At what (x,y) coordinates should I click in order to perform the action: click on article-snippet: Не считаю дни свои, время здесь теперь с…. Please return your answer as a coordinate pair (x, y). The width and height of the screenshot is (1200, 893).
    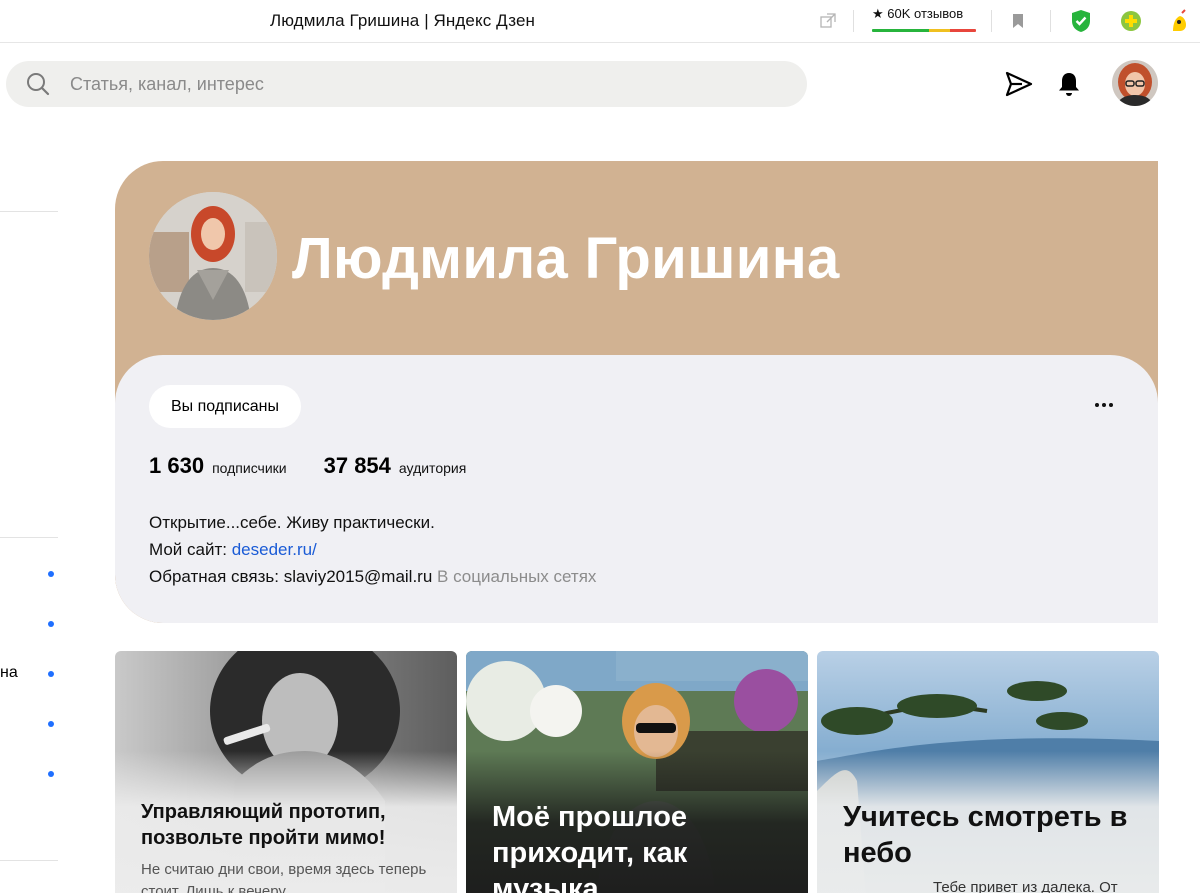
    Looking at the image, I should click on (284, 877).